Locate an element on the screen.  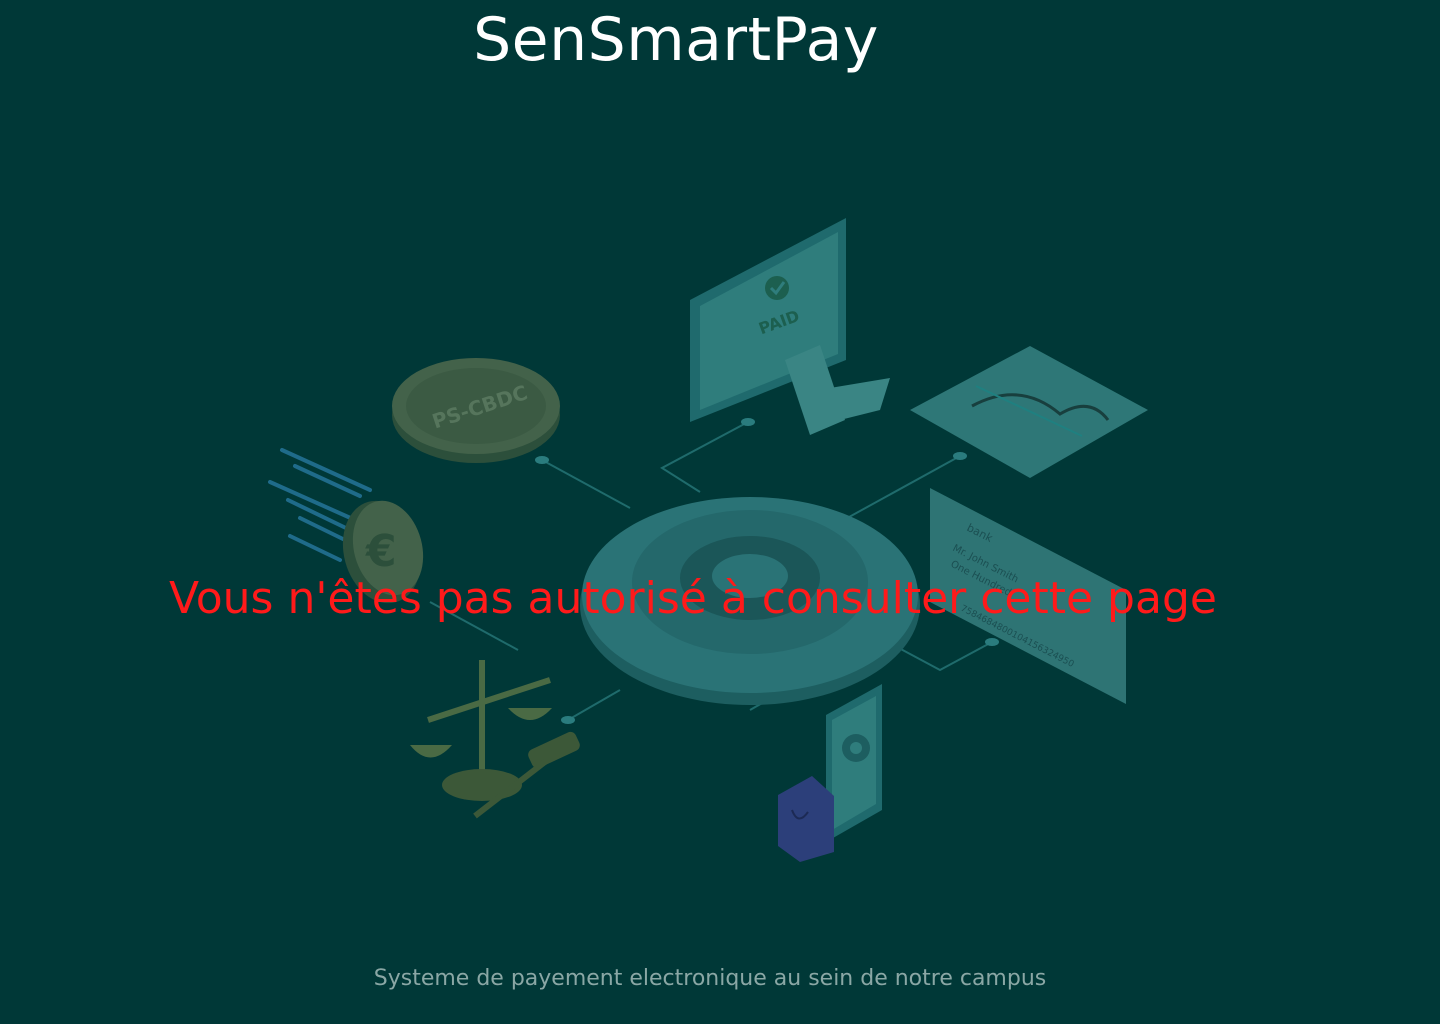
euro-symbol: € is located at coordinates (381, 551).